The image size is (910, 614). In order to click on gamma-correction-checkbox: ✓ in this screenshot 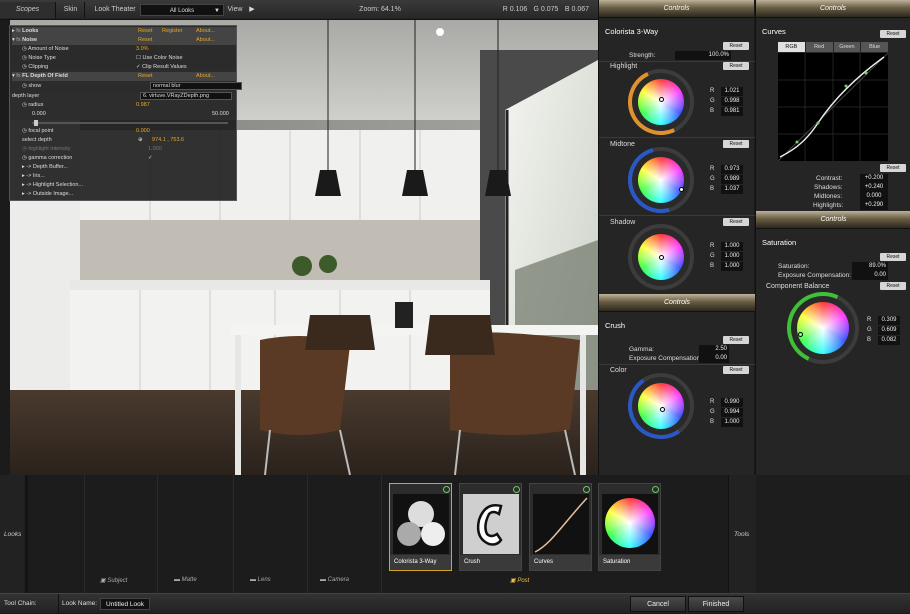, I will do `click(150, 158)`.